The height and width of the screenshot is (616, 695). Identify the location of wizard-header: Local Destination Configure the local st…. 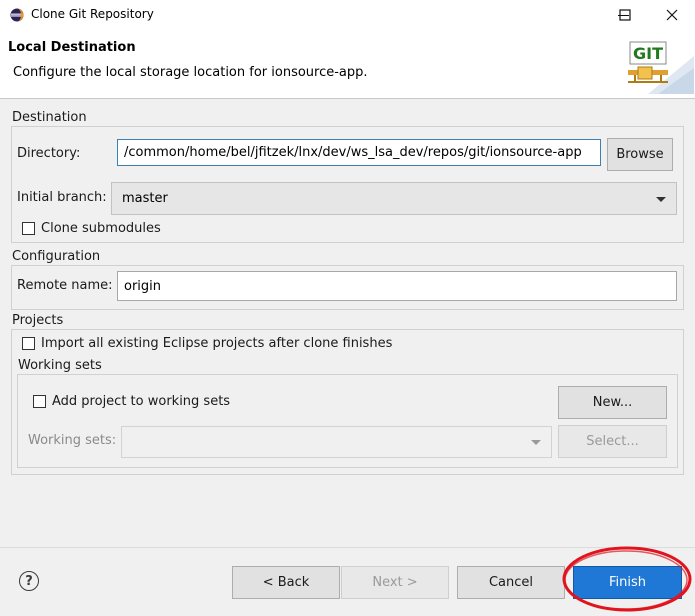
(347, 64).